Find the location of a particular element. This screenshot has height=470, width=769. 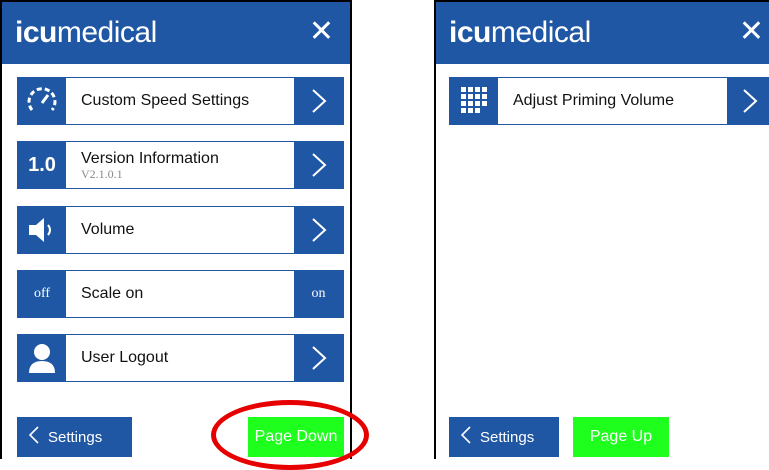

page-down-label: Page Down is located at coordinates (296, 436).